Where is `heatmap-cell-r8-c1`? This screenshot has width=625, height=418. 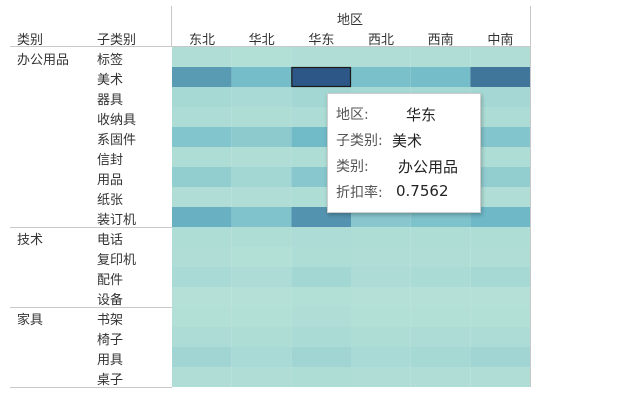
heatmap-cell-r8-c1 is located at coordinates (261, 217).